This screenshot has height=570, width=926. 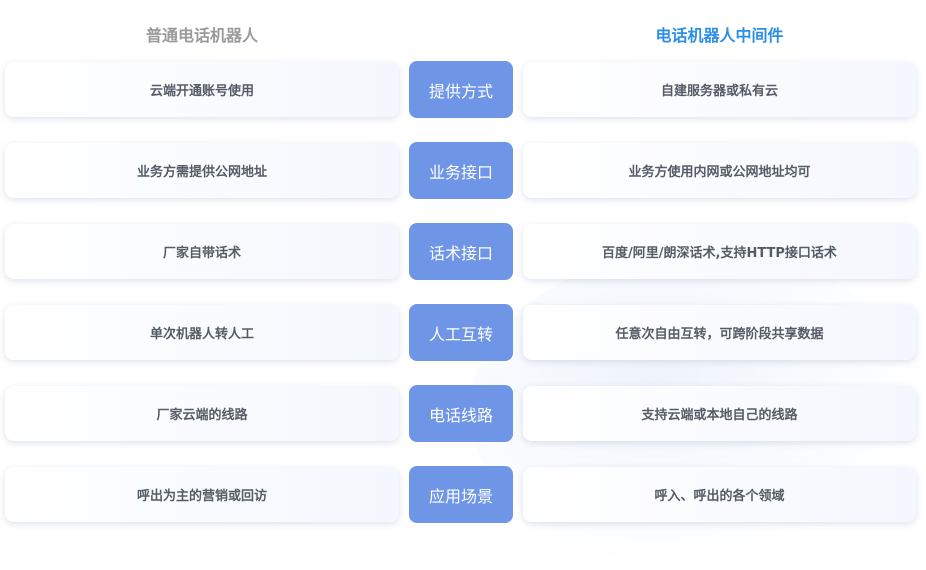 I want to click on feature-label: 业务接口, so click(x=461, y=170).